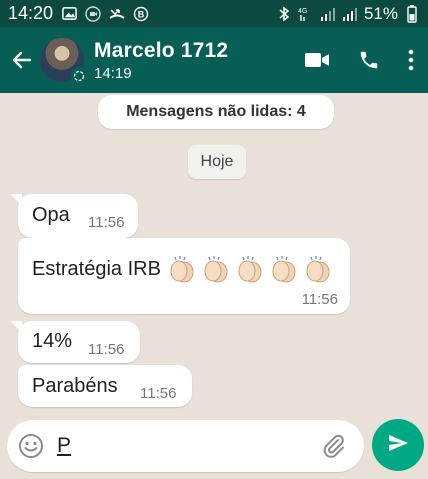  Describe the element at coordinates (51, 215) in the screenshot. I see `message-text: Opa` at that location.